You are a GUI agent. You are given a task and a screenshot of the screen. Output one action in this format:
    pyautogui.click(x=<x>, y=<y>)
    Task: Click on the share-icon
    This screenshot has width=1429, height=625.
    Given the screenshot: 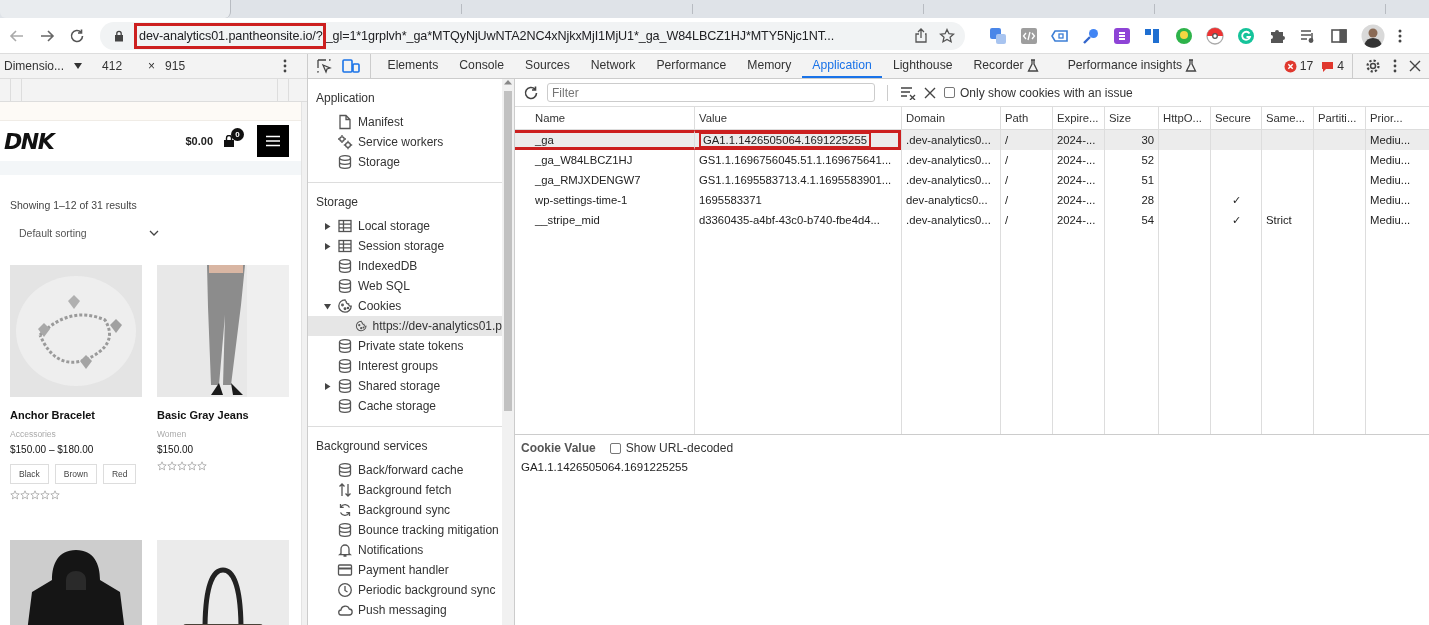 What is the action you would take?
    pyautogui.click(x=921, y=35)
    